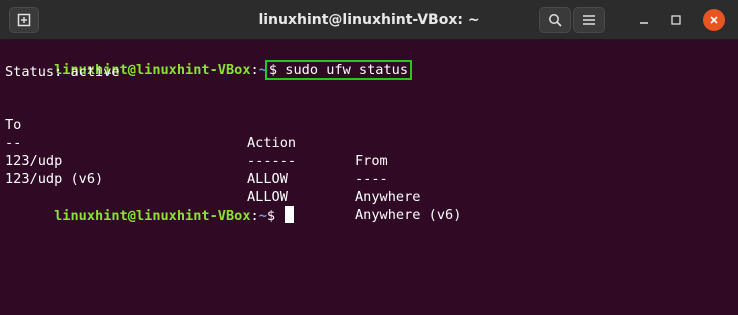 This screenshot has width=738, height=315. What do you see at coordinates (644, 20) in the screenshot?
I see `minimize-button` at bounding box center [644, 20].